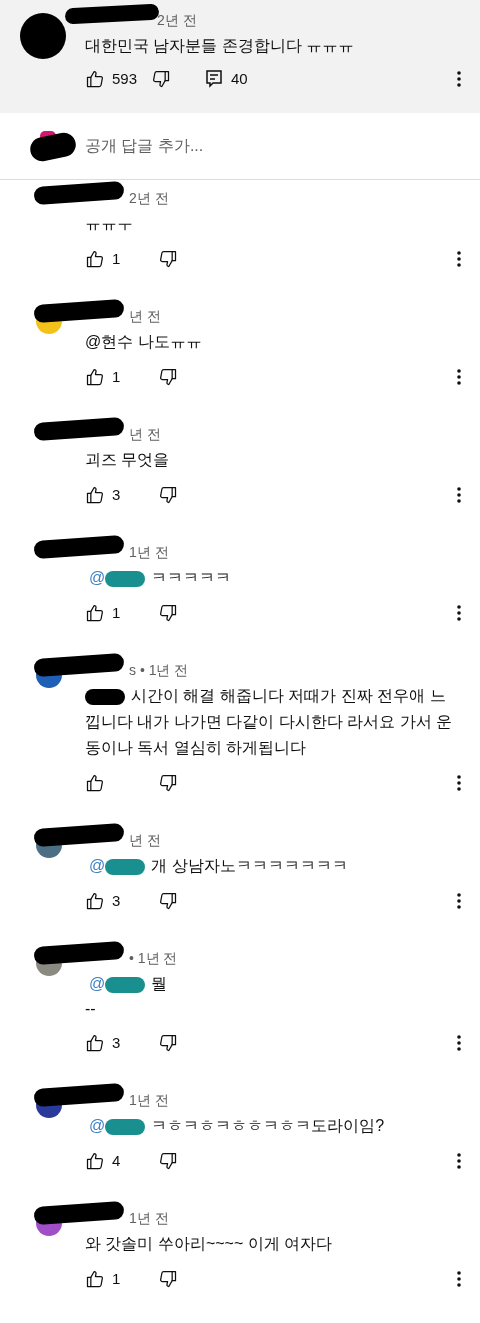  What do you see at coordinates (116, 1160) in the screenshot?
I see `like-count: 4` at bounding box center [116, 1160].